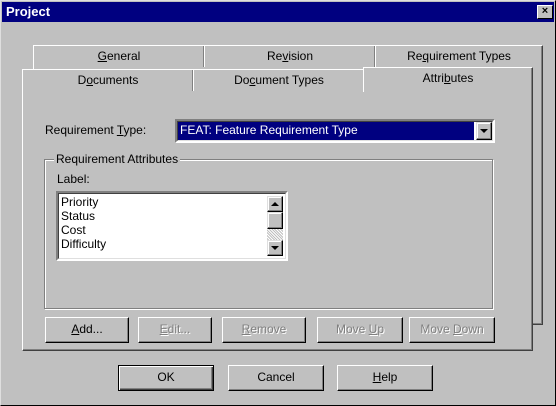 The width and height of the screenshot is (556, 406). I want to click on cancel-button: Cancel, so click(276, 378).